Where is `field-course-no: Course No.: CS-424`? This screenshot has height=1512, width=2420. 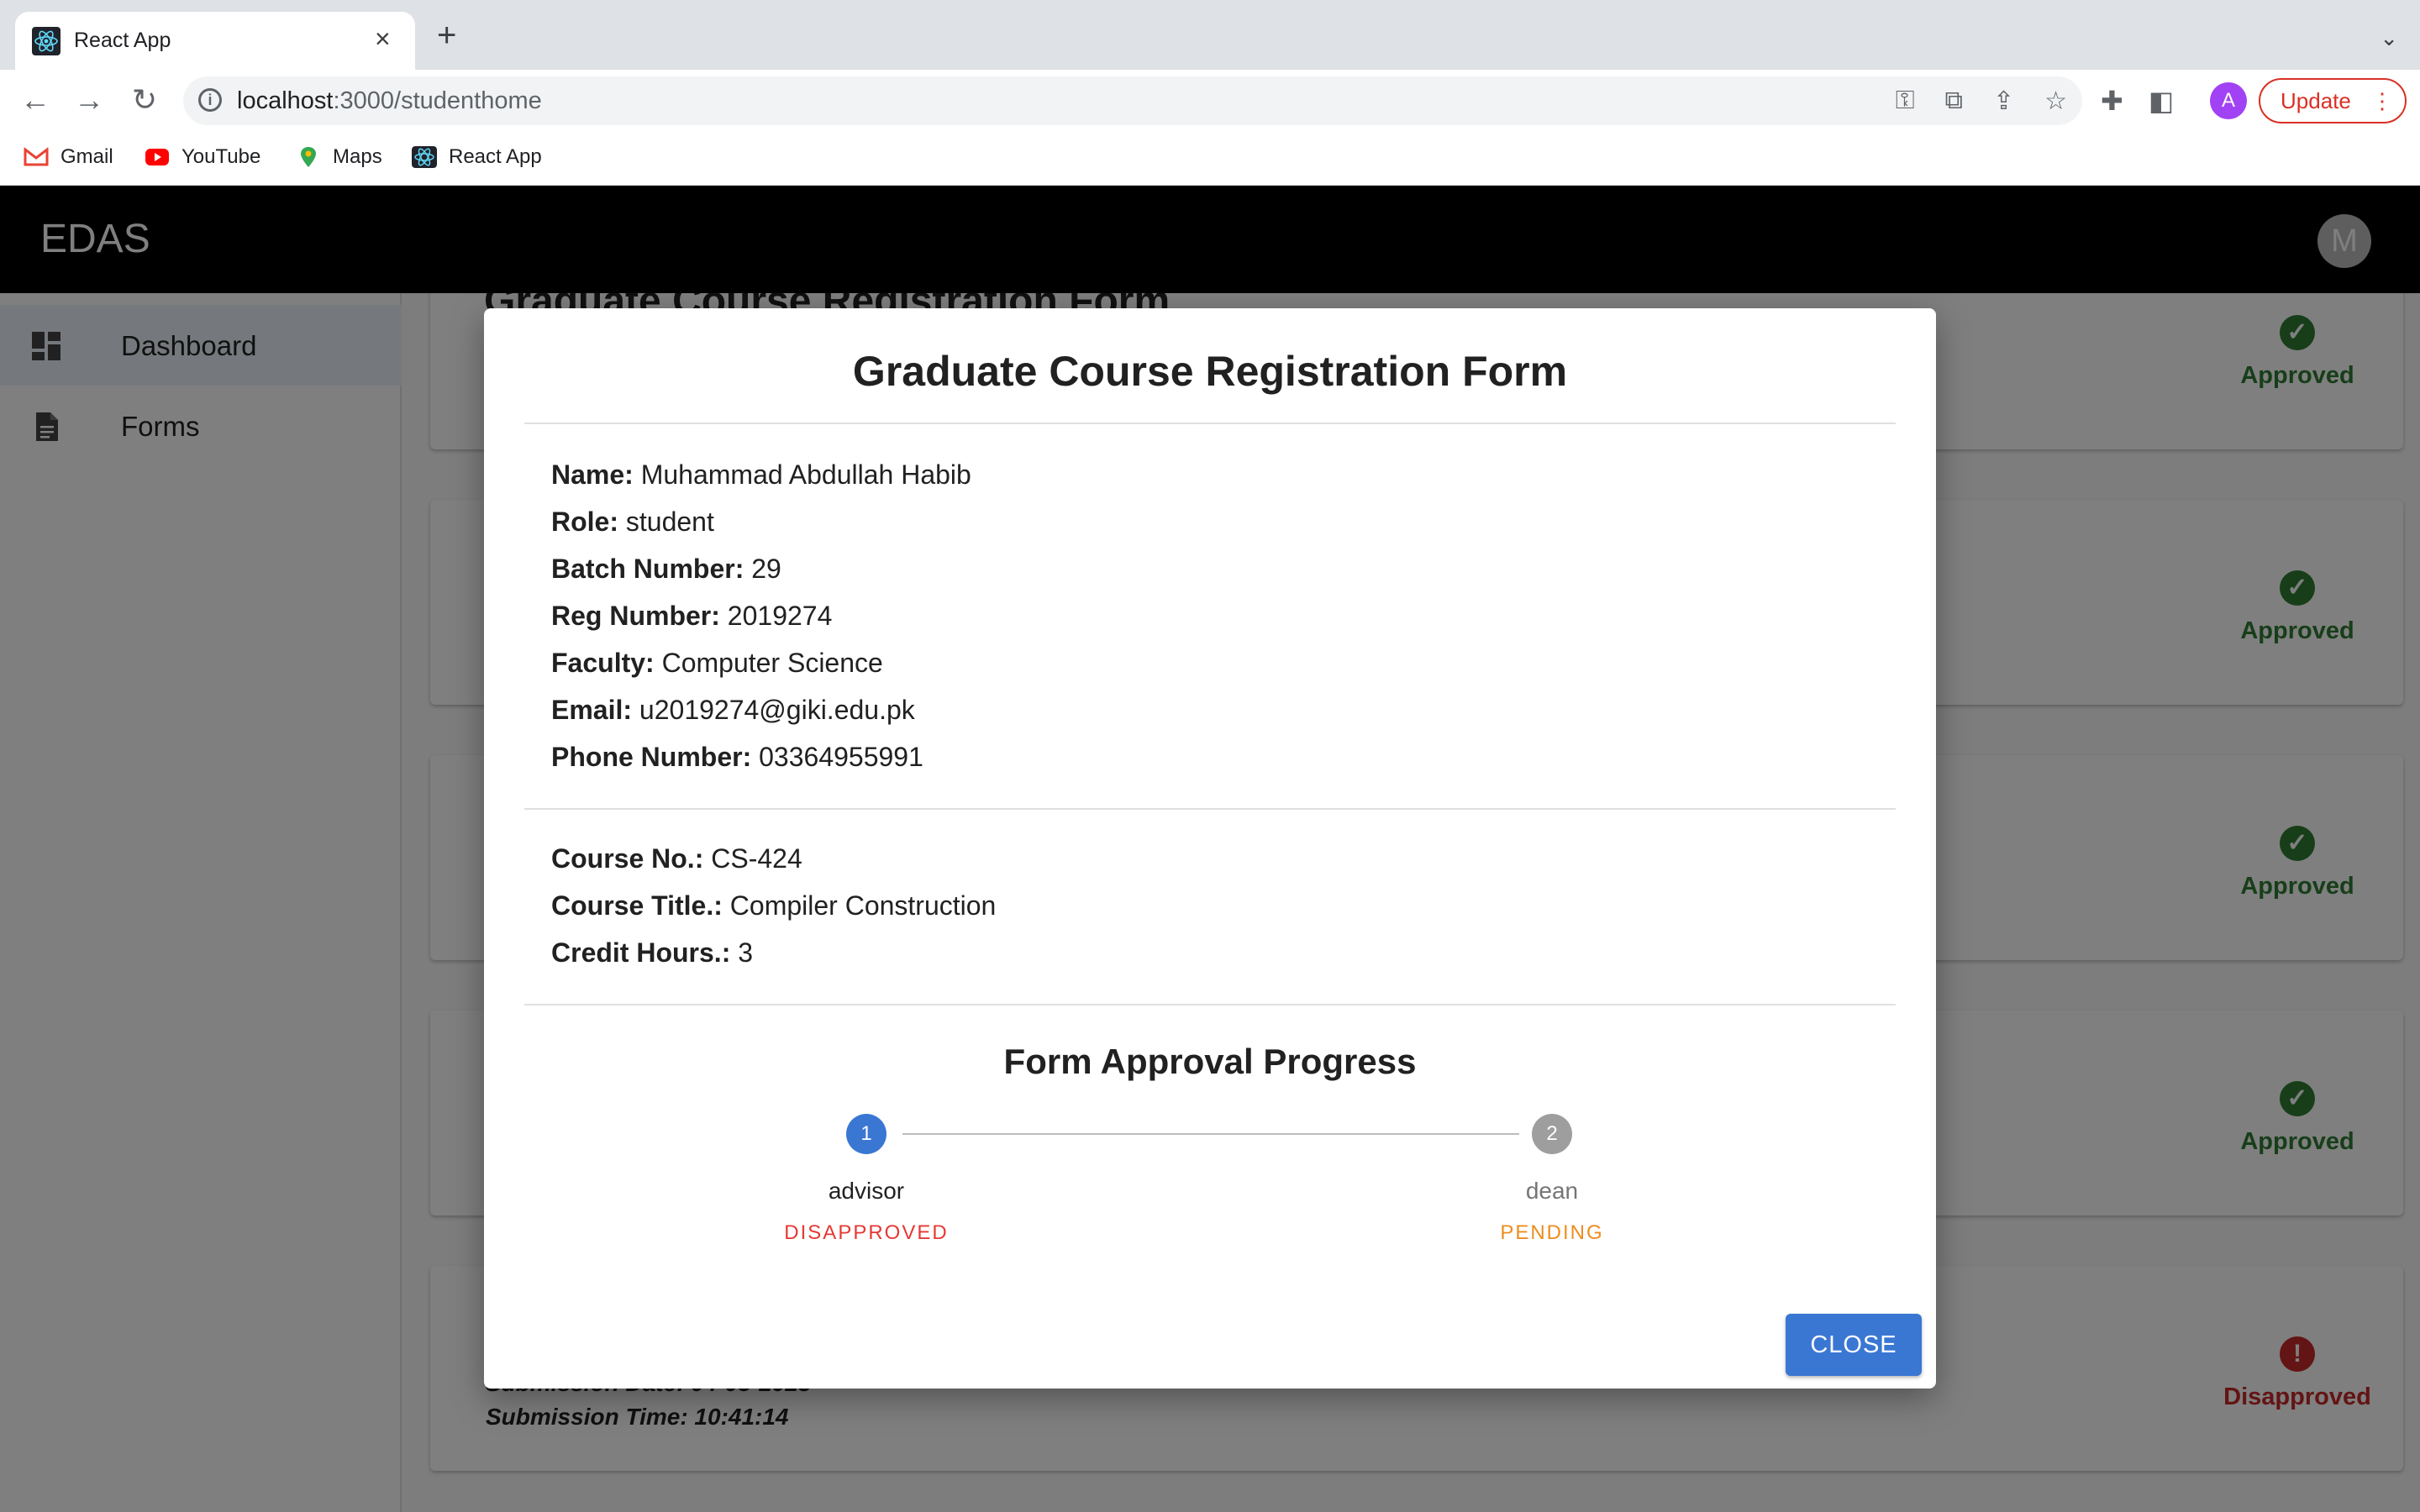 field-course-no: Course No.: CS-424 is located at coordinates (676, 858).